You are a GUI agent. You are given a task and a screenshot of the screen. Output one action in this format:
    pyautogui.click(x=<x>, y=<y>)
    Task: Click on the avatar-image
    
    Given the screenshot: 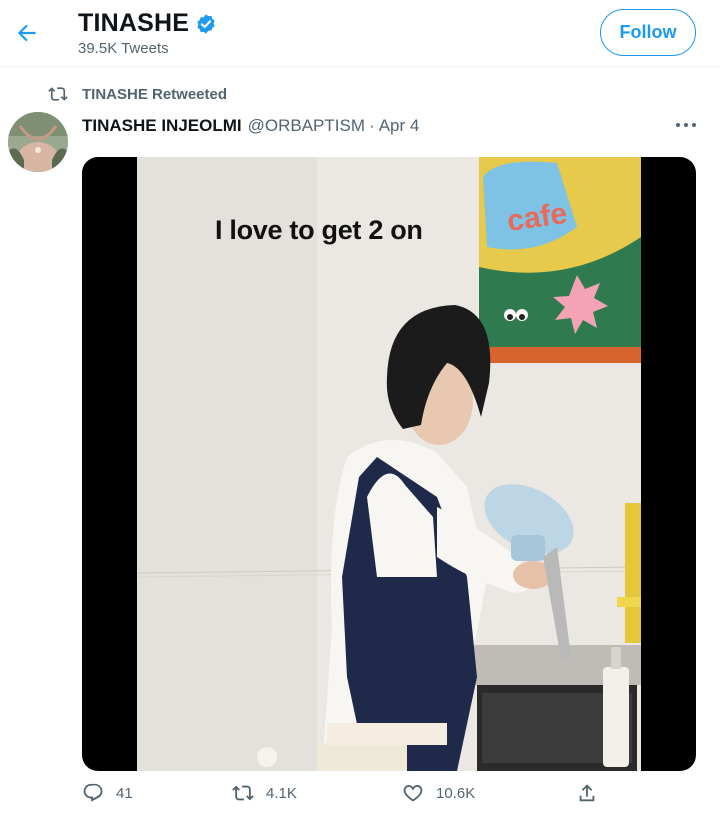 What is the action you would take?
    pyautogui.click(x=38, y=142)
    